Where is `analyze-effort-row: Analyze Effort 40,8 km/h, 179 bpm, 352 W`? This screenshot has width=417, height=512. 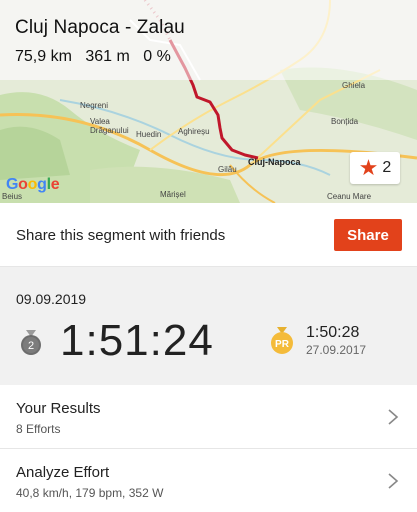 analyze-effort-row: Analyze Effort 40,8 km/h, 179 bpm, 352 W is located at coordinates (208, 481).